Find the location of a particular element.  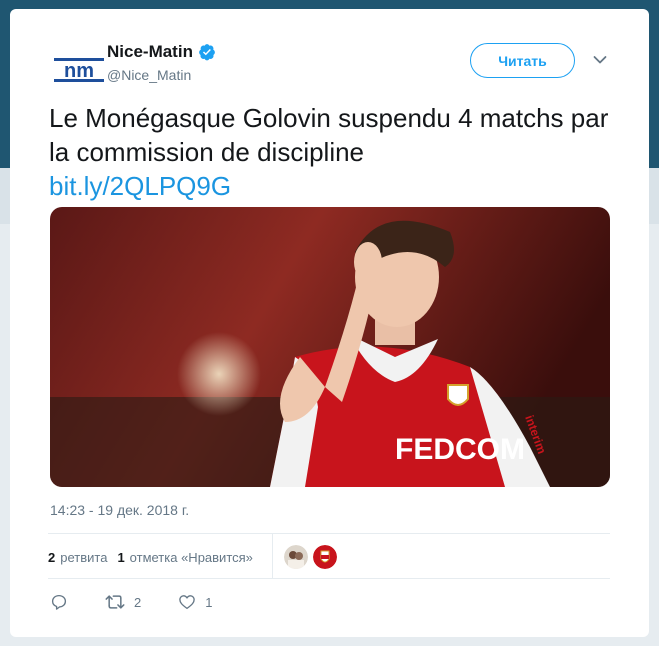

liker-avatars is located at coordinates (313, 557).